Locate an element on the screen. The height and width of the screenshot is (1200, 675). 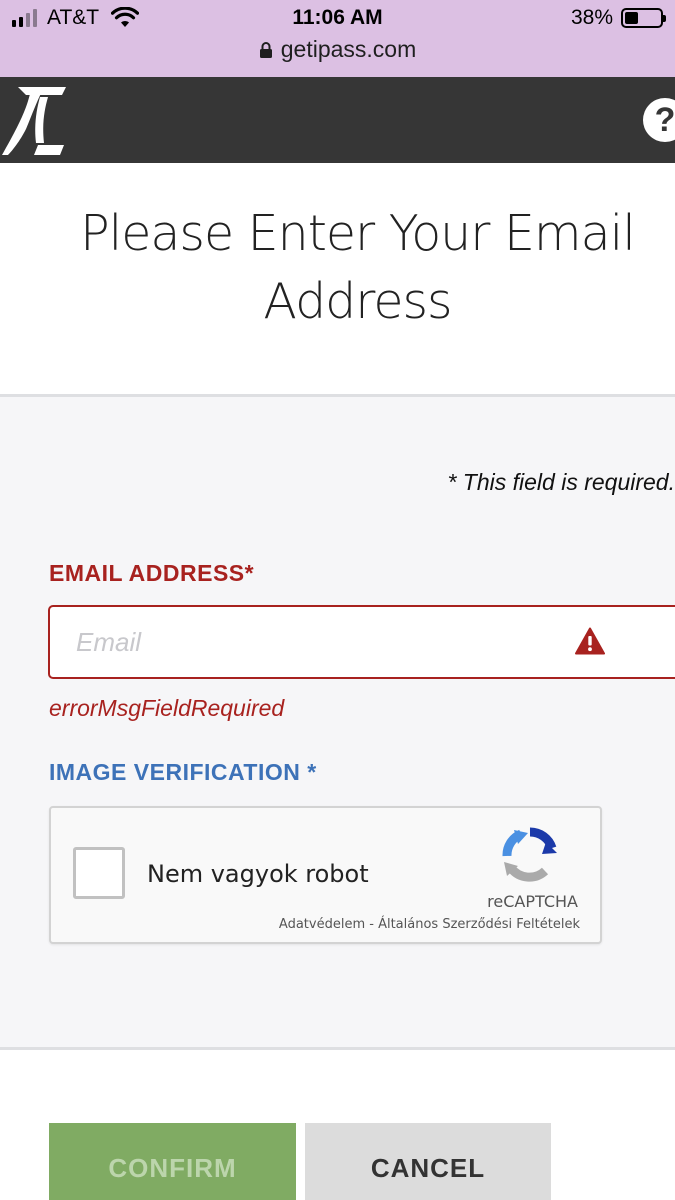
confirm-button: CONFIRM is located at coordinates (172, 1161).